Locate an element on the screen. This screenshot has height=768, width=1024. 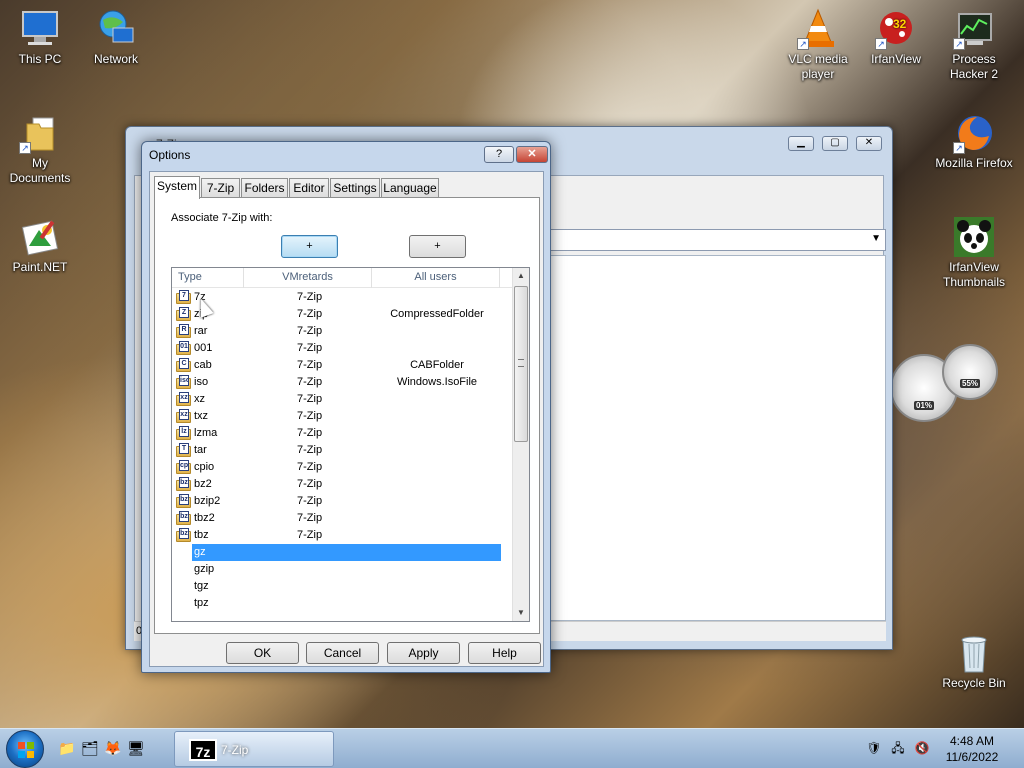
file-type-badge: Z is located at coordinates (184, 312).